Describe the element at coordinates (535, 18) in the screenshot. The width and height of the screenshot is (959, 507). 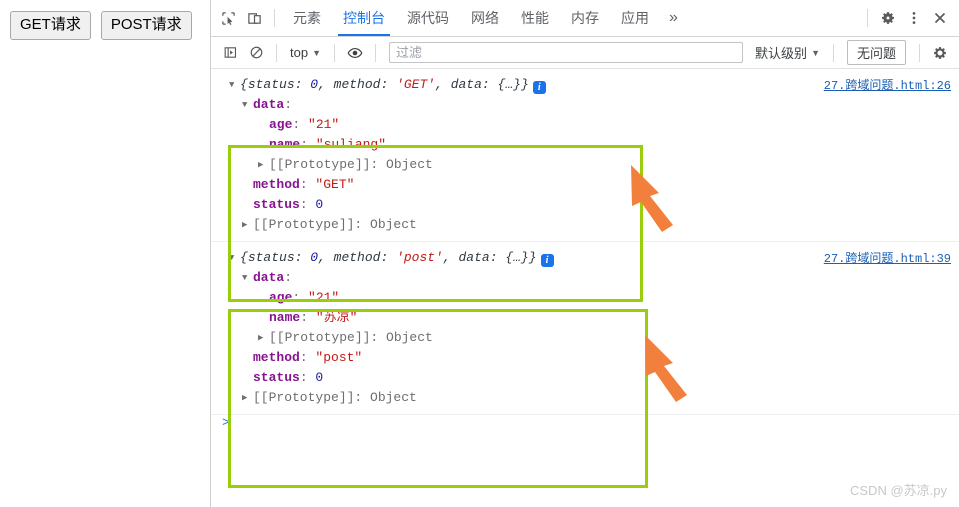
I see `tab-performance: 性能` at that location.